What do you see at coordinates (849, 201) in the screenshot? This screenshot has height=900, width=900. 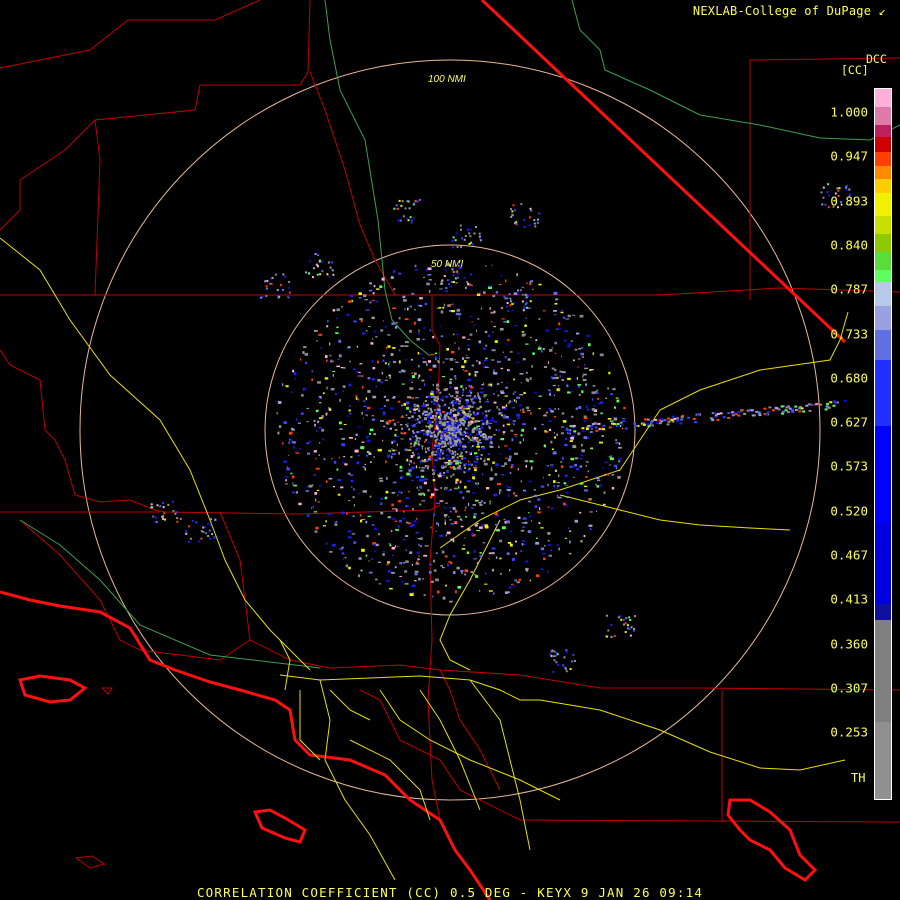 I see `color-scale-tick: 0.893` at bounding box center [849, 201].